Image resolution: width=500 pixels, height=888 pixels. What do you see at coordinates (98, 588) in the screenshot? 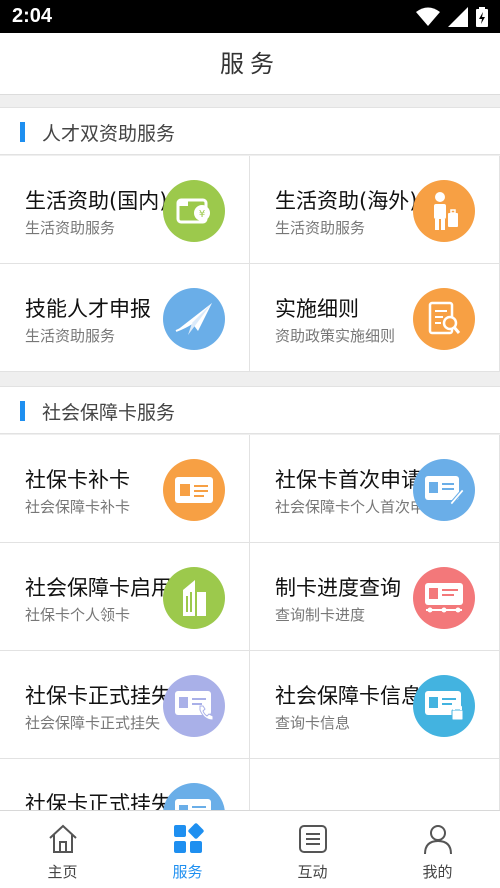
I see `card-title: 社会保障卡启用` at bounding box center [98, 588].